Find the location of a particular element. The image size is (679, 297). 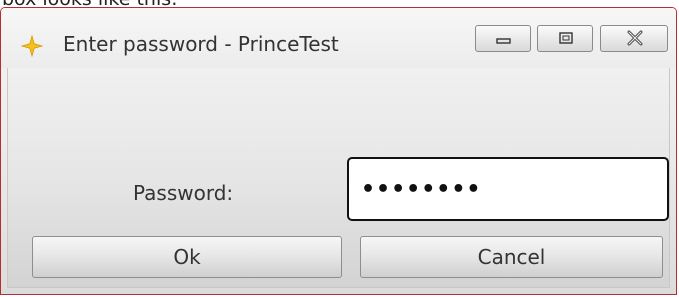

ok-button: Ok is located at coordinates (187, 257).